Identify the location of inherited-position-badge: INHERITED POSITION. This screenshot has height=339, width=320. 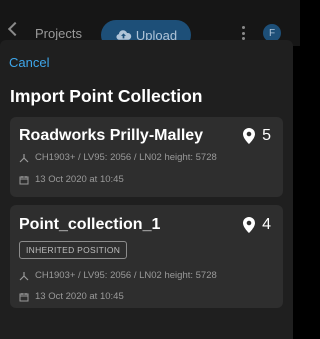
(73, 250).